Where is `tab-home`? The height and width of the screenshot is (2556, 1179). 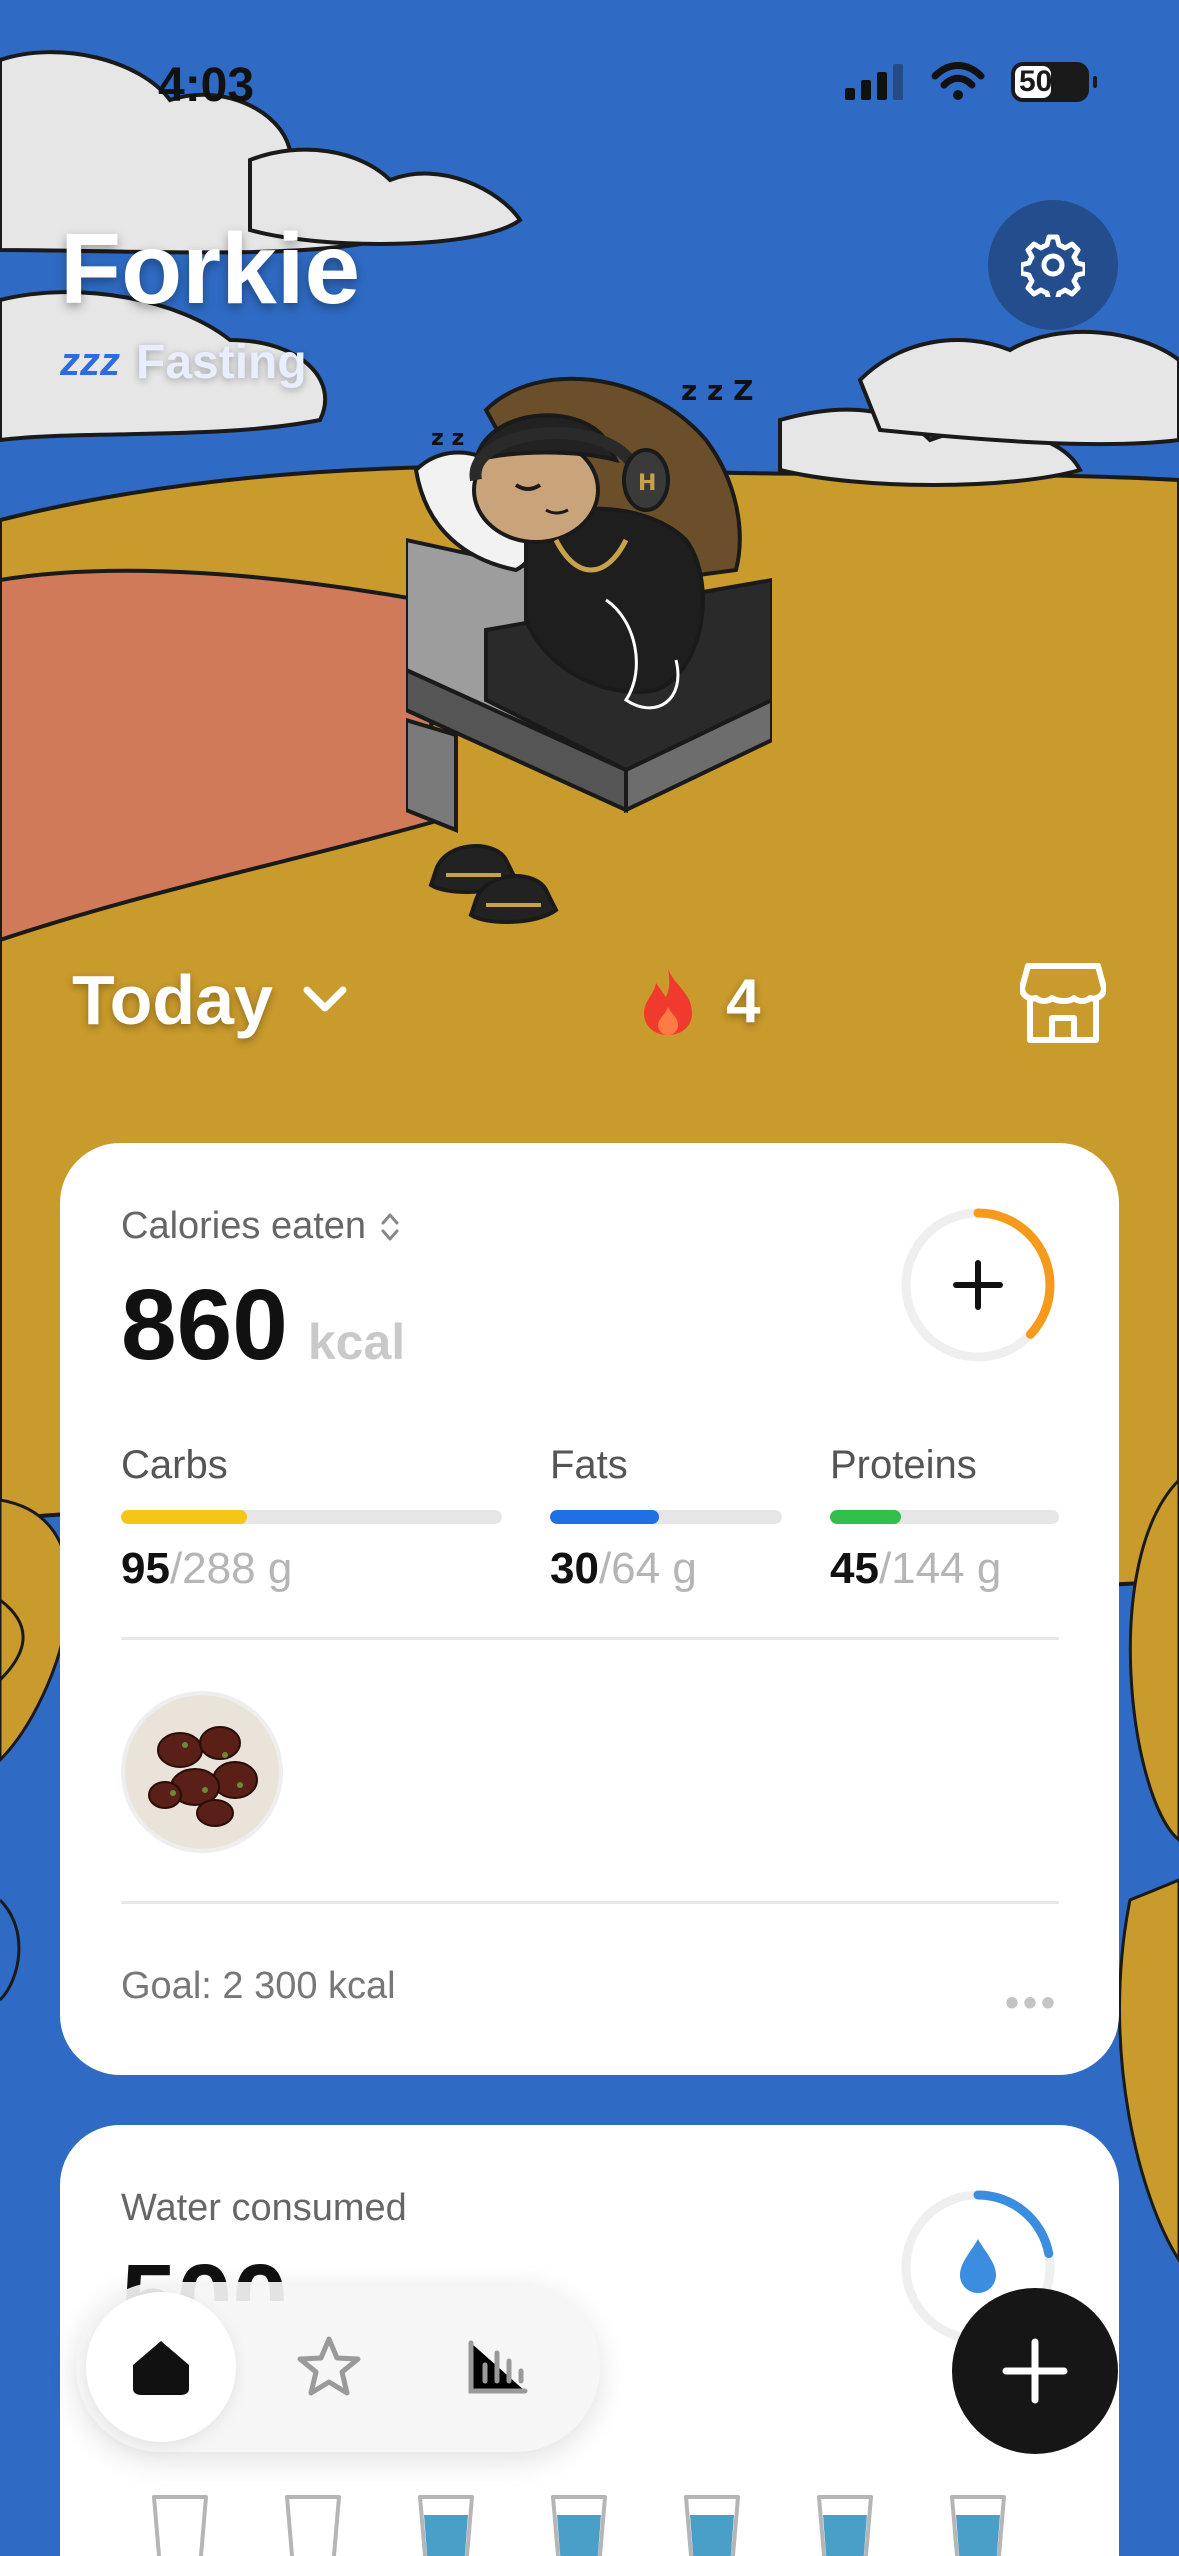 tab-home is located at coordinates (161, 2367).